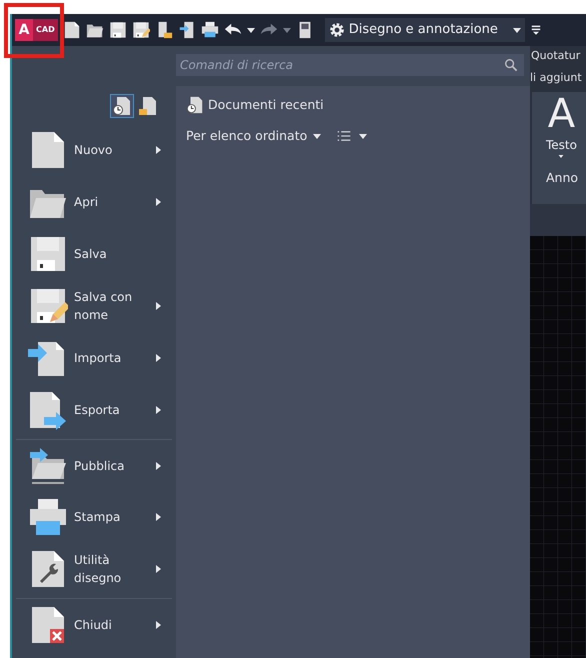 The image size is (586, 658). I want to click on document-icon, so click(71, 30).